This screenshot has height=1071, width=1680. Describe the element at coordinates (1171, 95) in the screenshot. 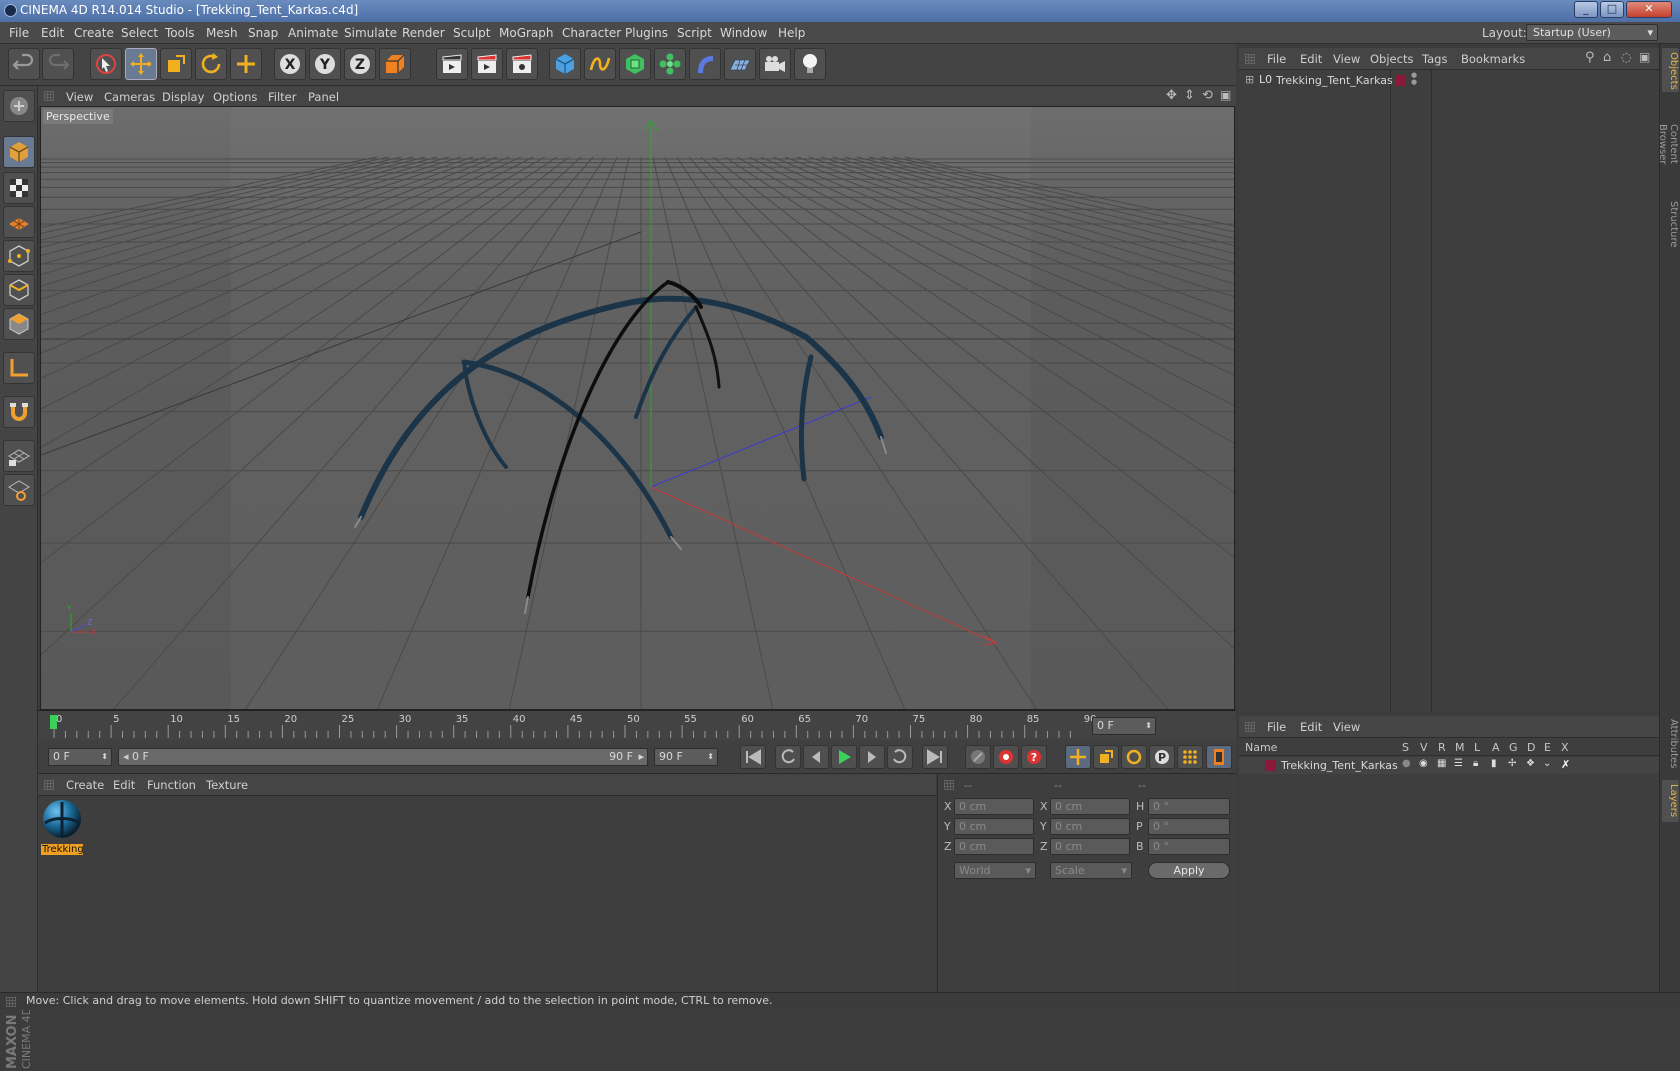

I see `viewport-pan-icon: ✥` at that location.